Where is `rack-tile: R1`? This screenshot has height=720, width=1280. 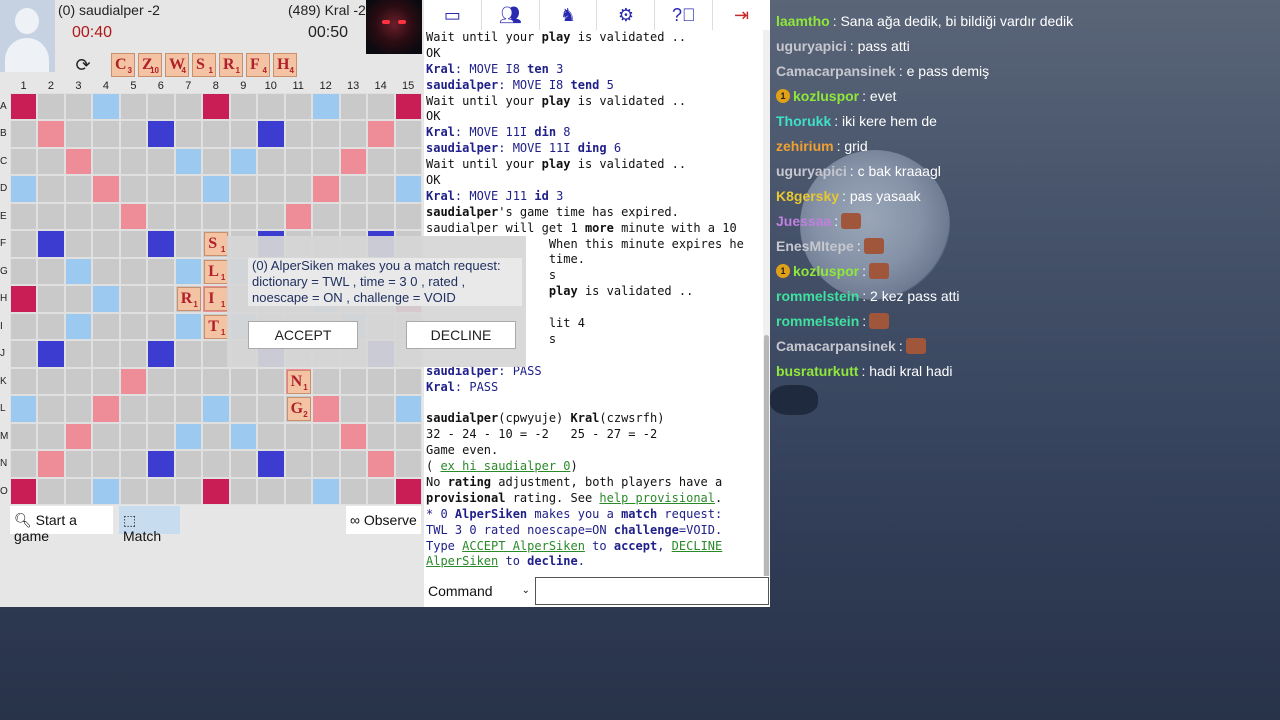
rack-tile: R1 is located at coordinates (231, 65).